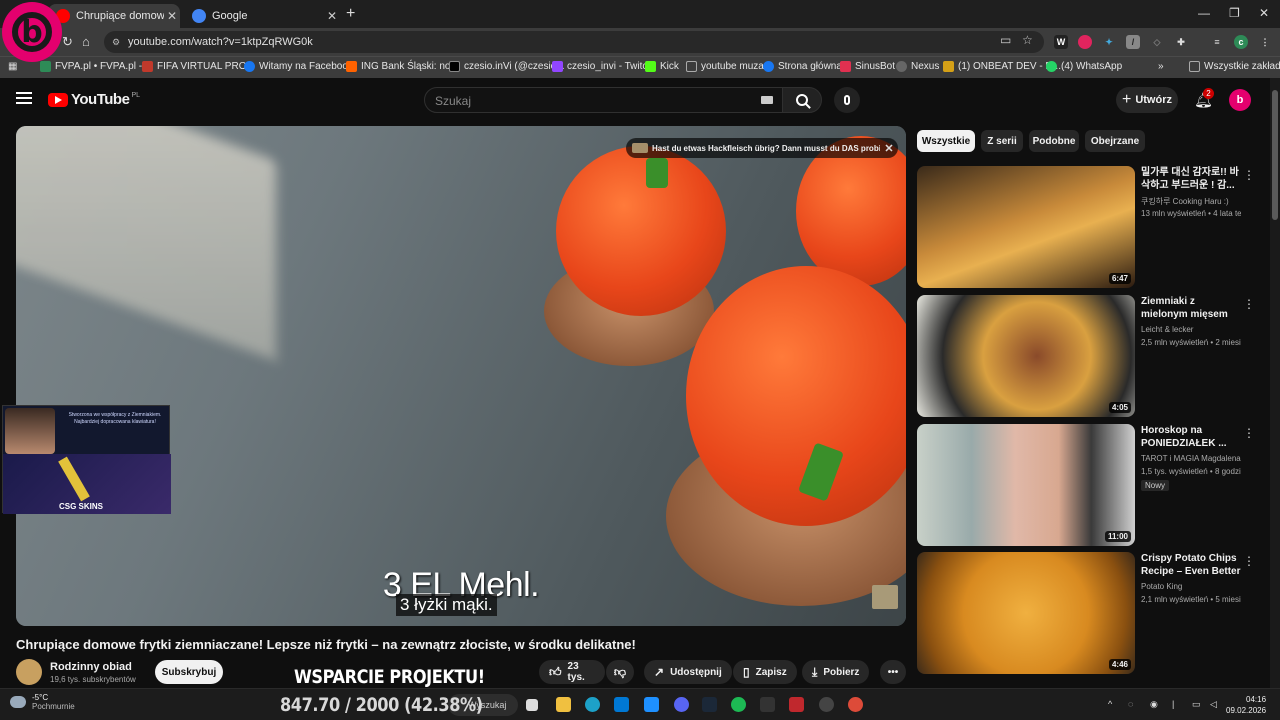 This screenshot has height=720, width=1280. What do you see at coordinates (767, 704) in the screenshot?
I see `terminal-icon` at bounding box center [767, 704].